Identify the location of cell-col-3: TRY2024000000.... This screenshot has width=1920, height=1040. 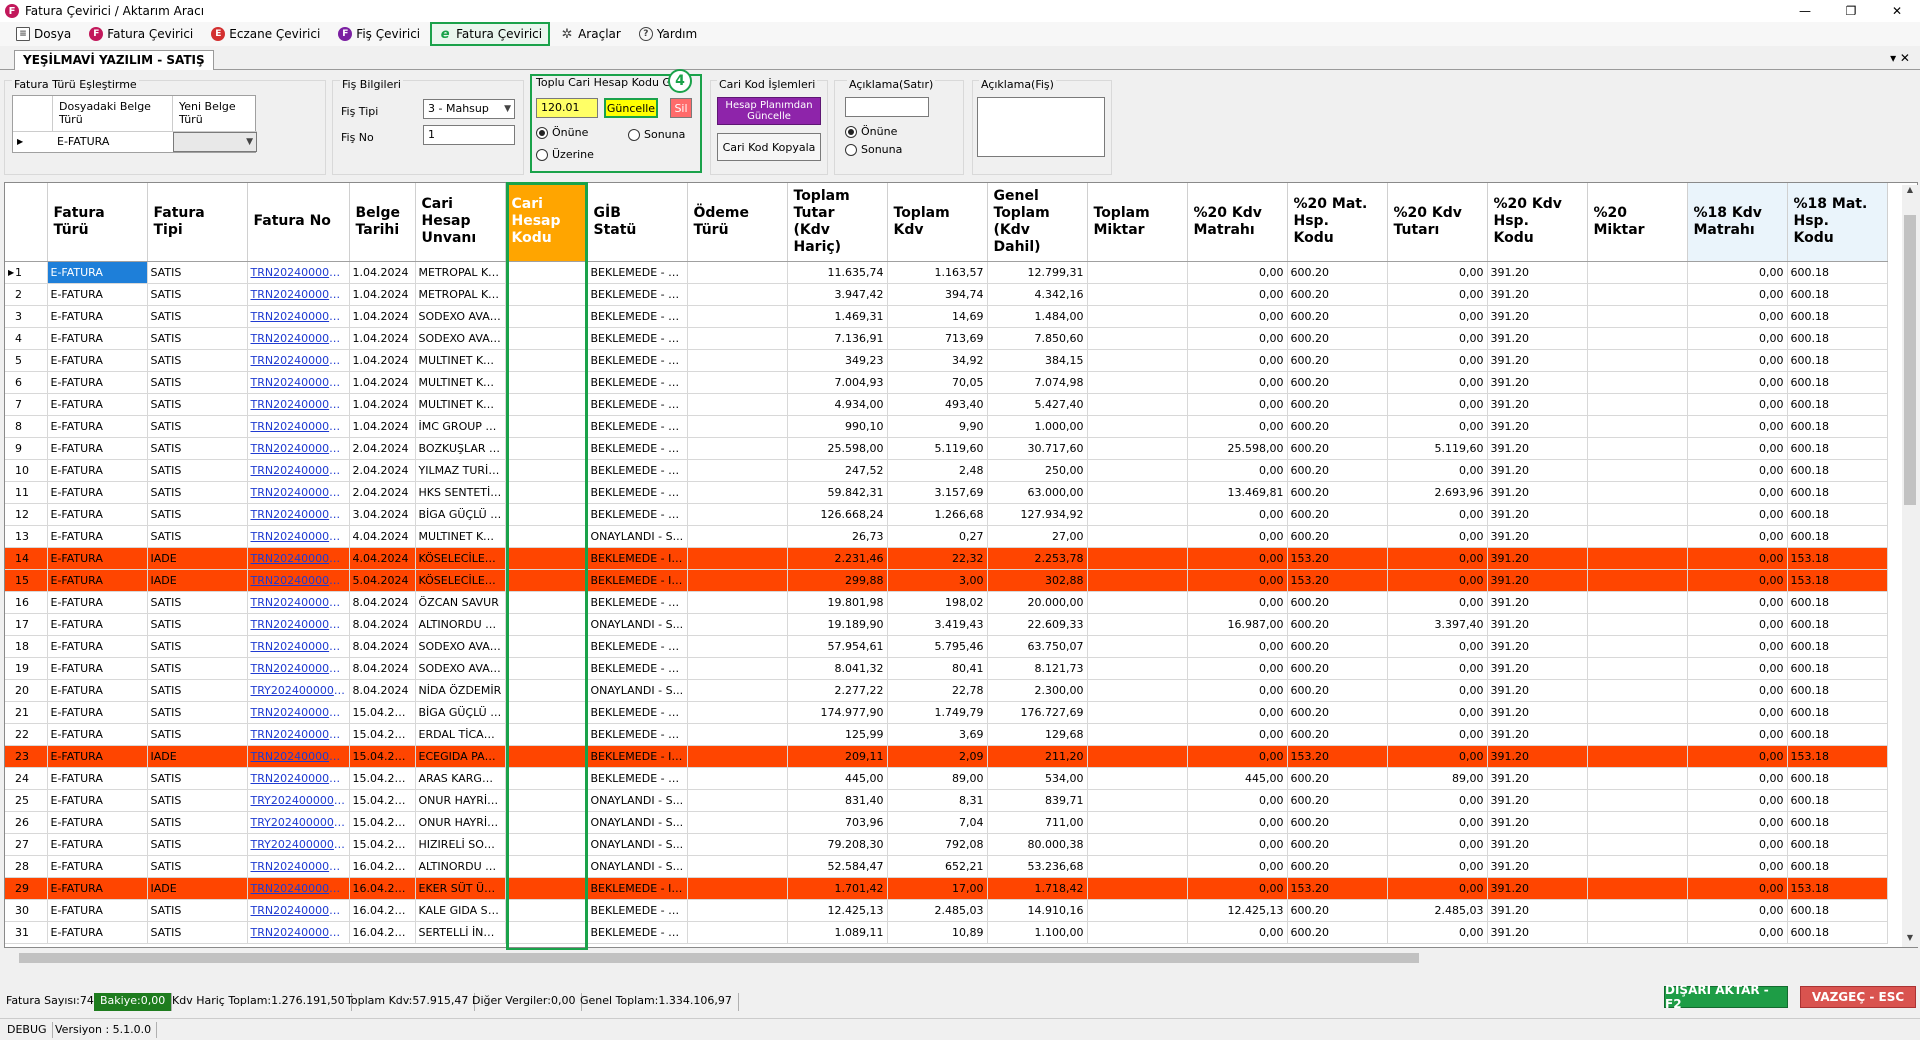
(298, 800).